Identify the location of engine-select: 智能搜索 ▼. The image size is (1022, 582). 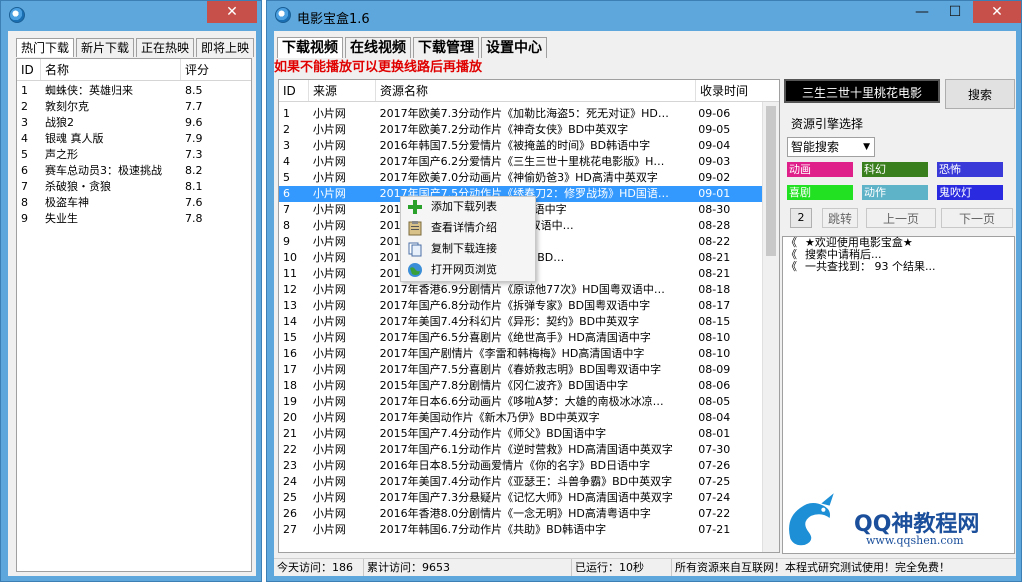
(831, 147).